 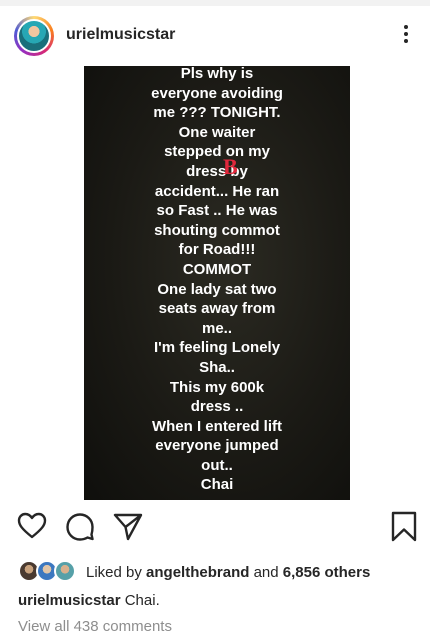 What do you see at coordinates (217, 367) in the screenshot?
I see `story-line: Sha..` at bounding box center [217, 367].